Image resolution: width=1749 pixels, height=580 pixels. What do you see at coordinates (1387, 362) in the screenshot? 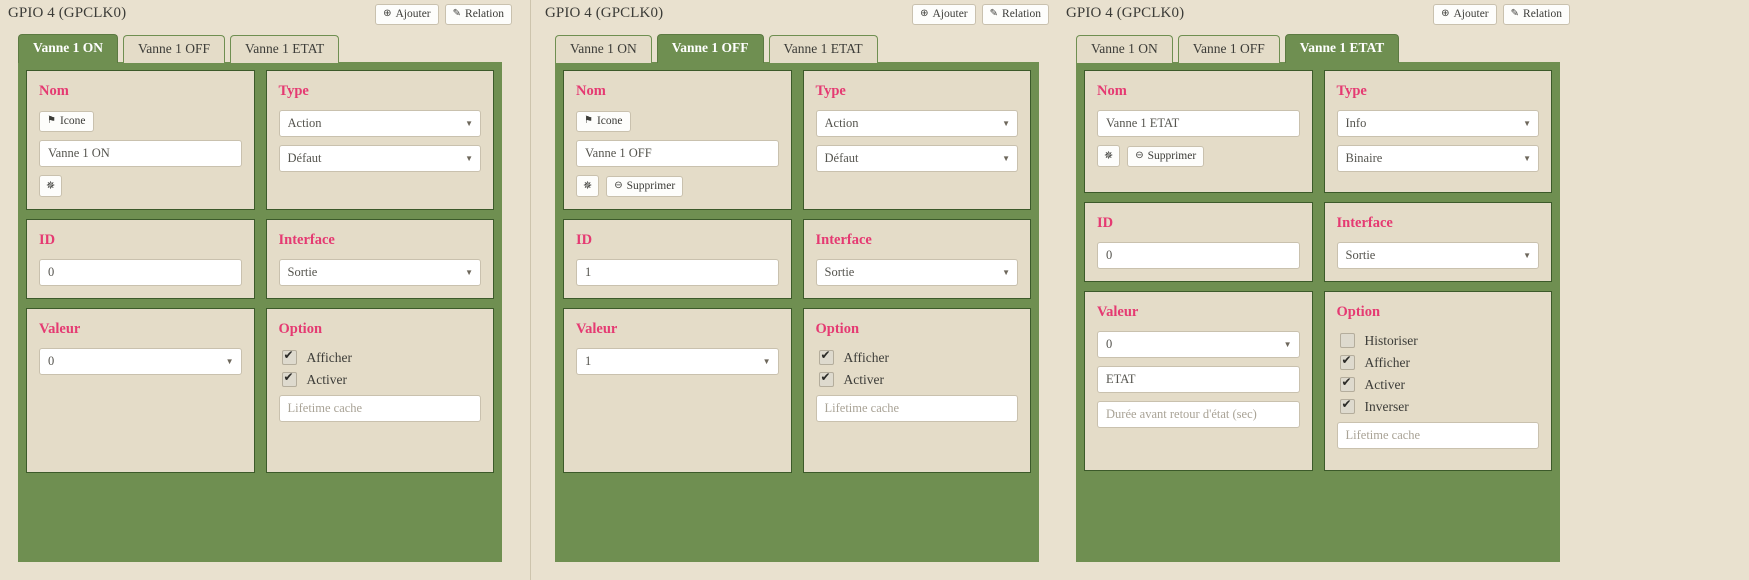
I see `checkbox-label-afficher: Afficher` at bounding box center [1387, 362].